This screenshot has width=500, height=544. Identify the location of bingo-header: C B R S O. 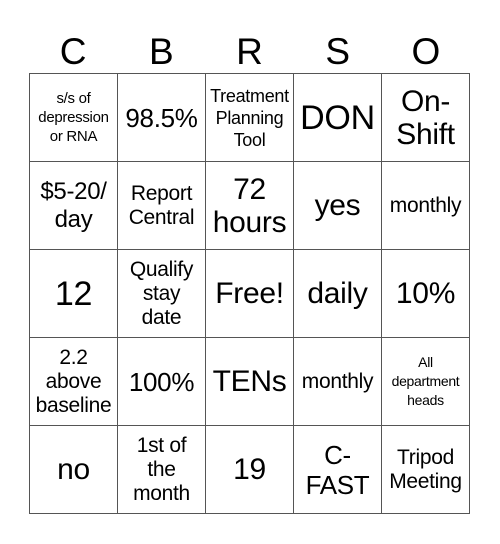
(249, 51).